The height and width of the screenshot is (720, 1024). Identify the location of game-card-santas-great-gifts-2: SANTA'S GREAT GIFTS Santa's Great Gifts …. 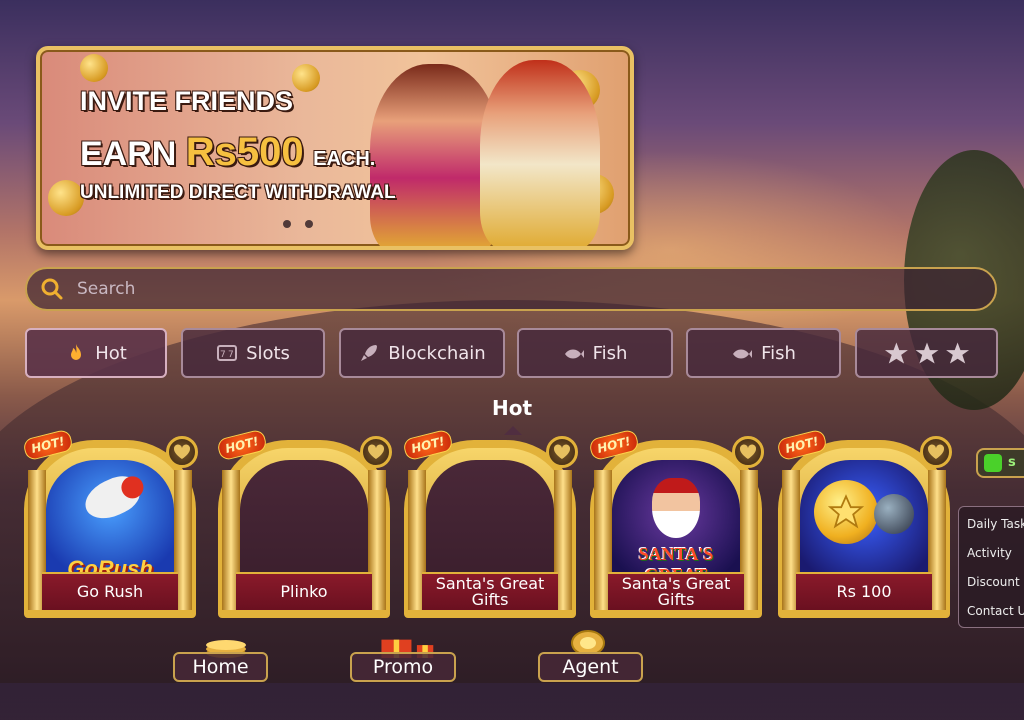
(676, 523).